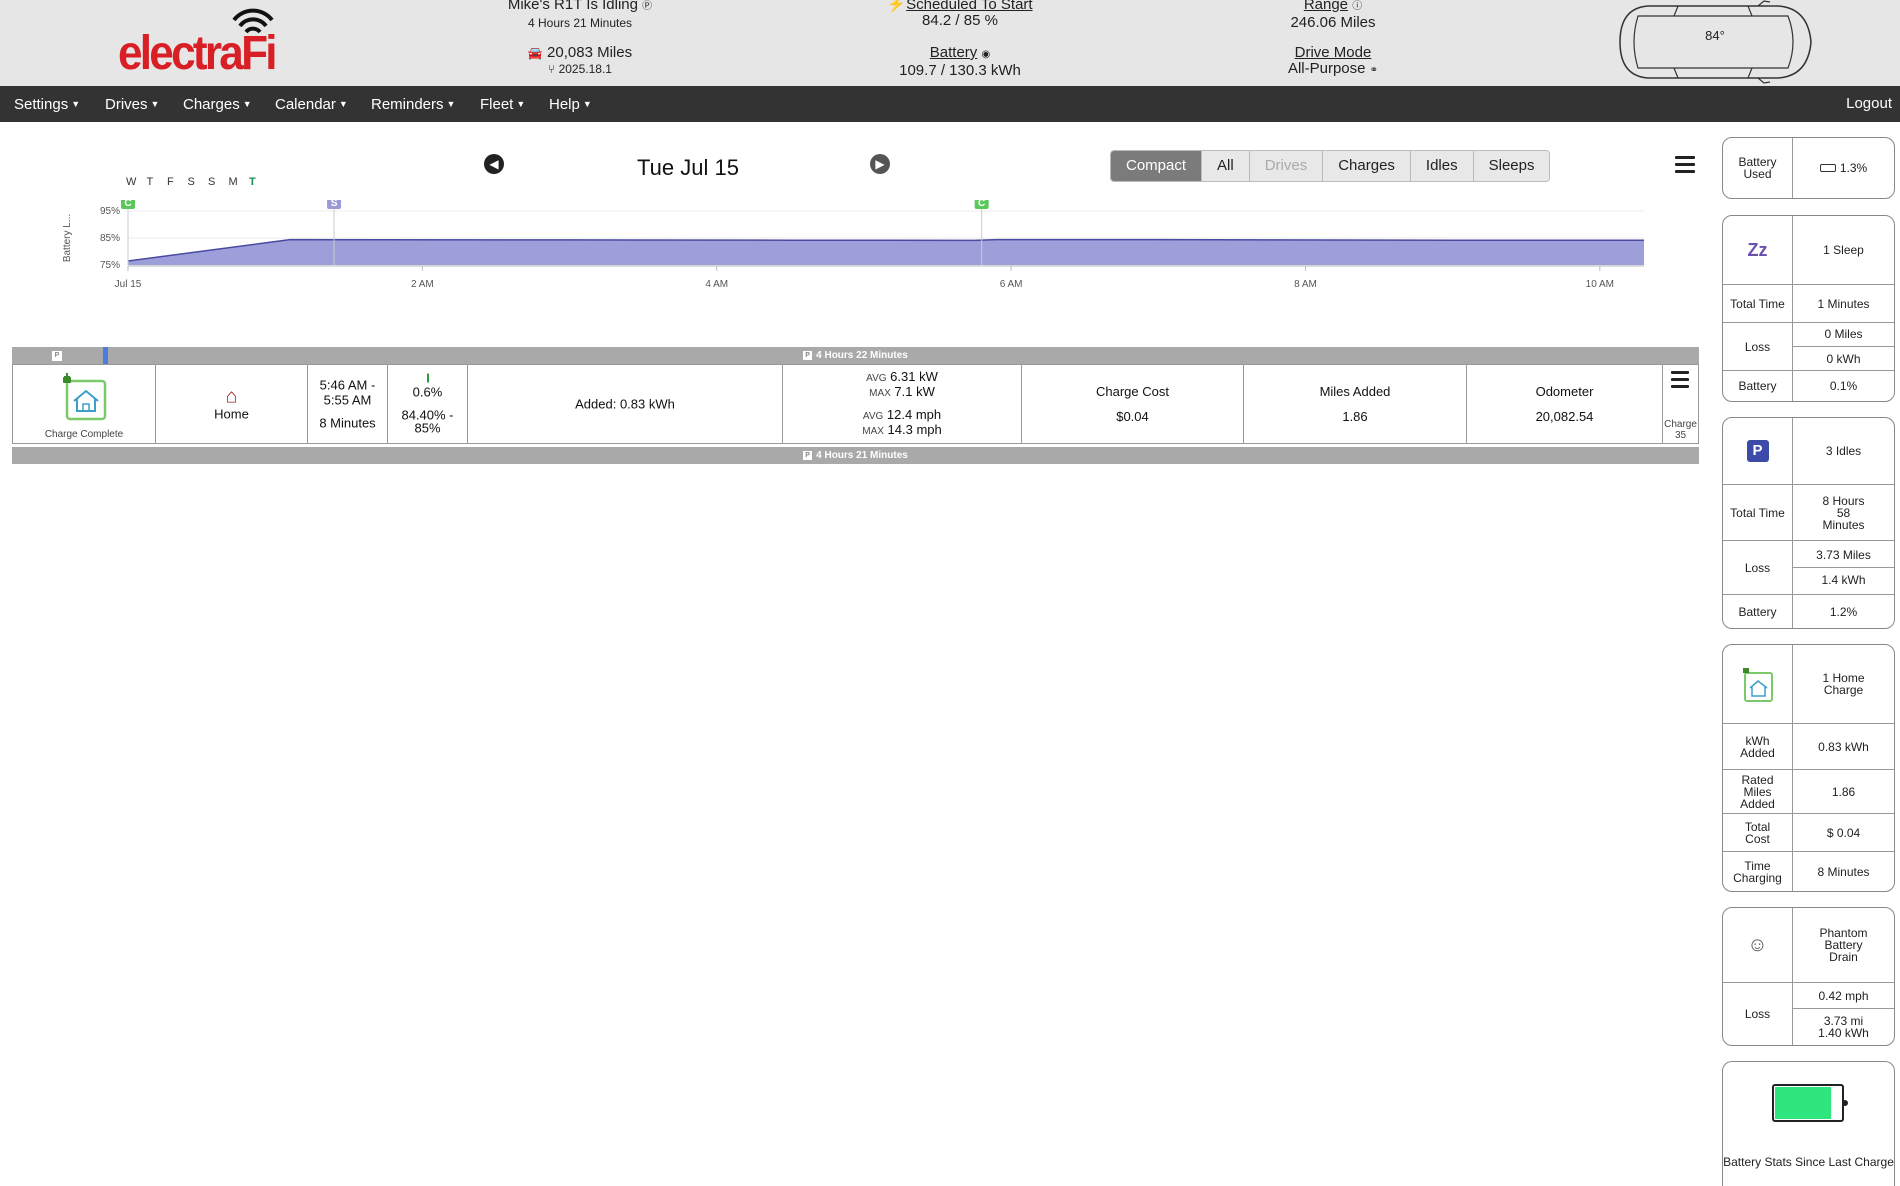 Image resolution: width=1900 pixels, height=1186 pixels. I want to click on location-cell: ⌂ Home, so click(232, 404).